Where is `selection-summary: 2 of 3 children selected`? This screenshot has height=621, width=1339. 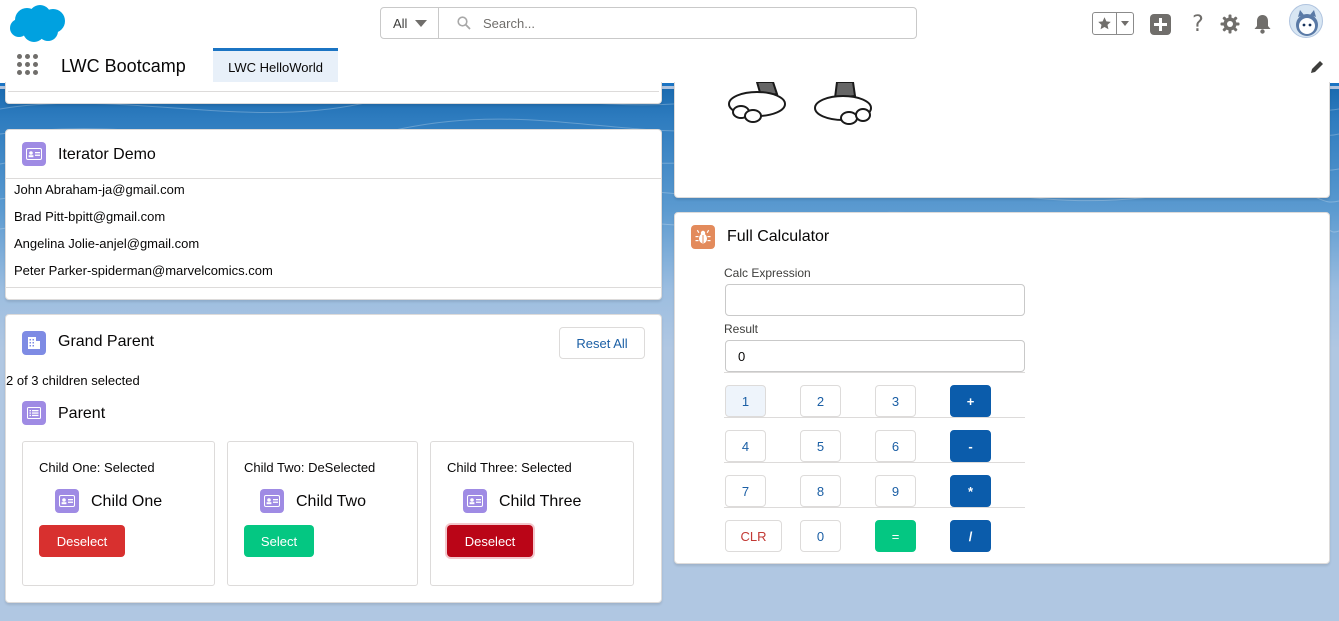
selection-summary: 2 of 3 children selected is located at coordinates (73, 380).